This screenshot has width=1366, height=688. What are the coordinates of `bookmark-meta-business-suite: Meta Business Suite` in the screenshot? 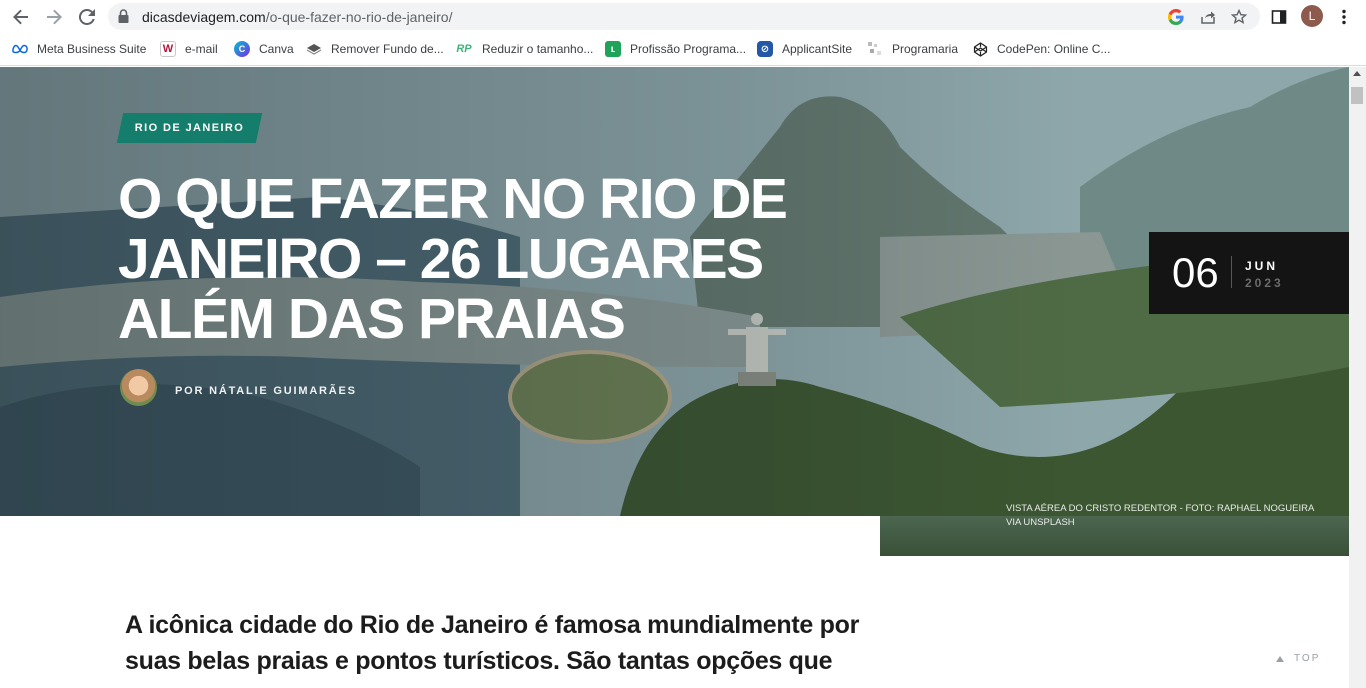 It's located at (79, 49).